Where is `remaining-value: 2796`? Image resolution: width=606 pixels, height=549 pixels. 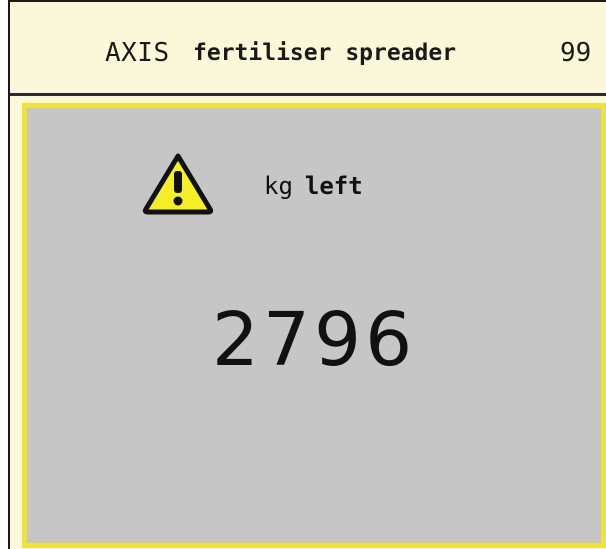 remaining-value: 2796 is located at coordinates (314, 340).